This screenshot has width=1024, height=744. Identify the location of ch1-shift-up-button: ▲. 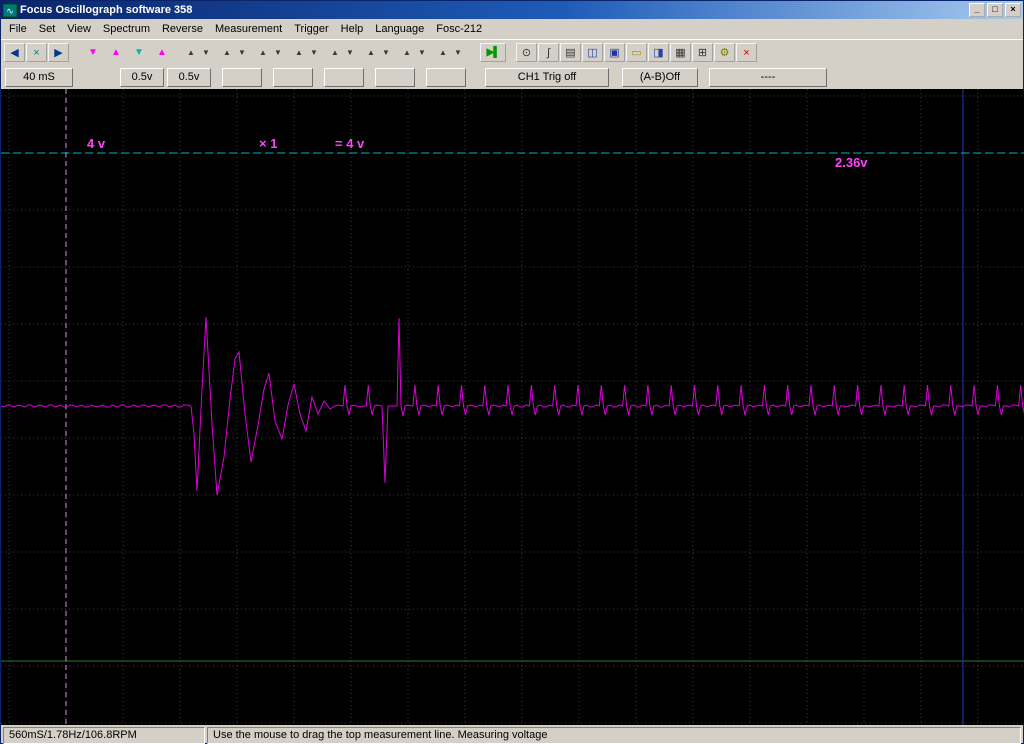
(116, 52).